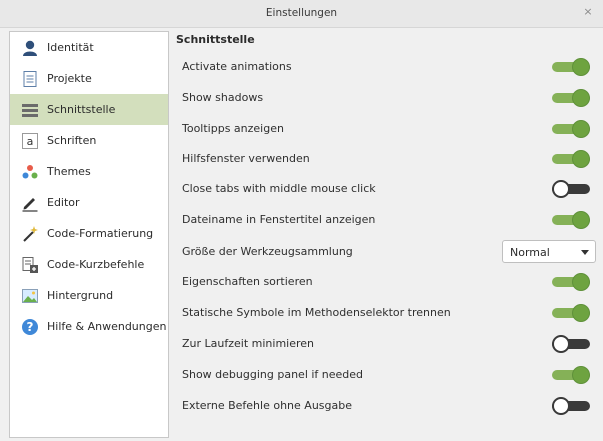 Image resolution: width=603 pixels, height=441 pixels. Describe the element at coordinates (247, 281) in the screenshot. I see `setting-label: Eigenschaften sortieren` at that location.